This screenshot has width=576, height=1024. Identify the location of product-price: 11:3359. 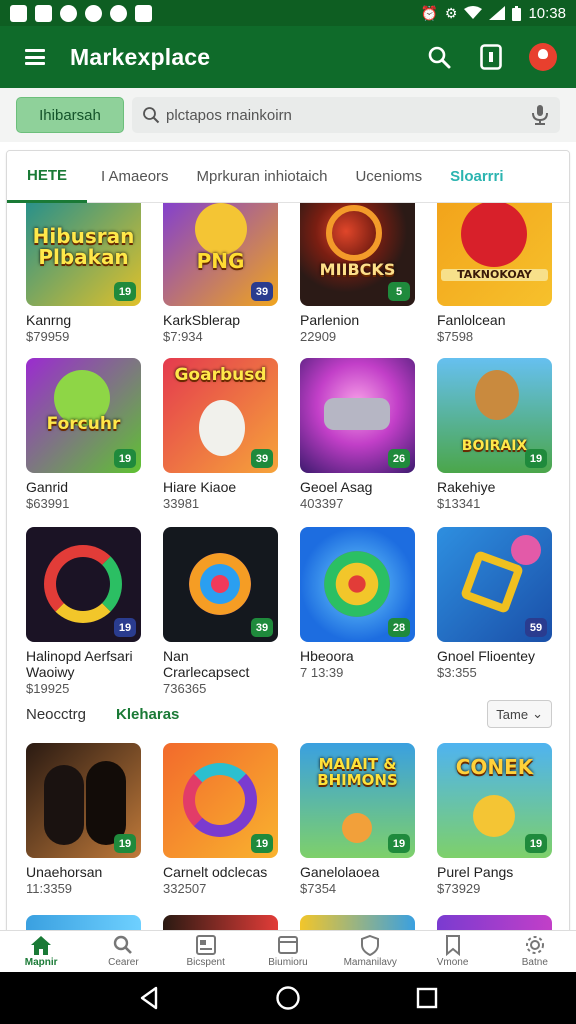
(49, 888).